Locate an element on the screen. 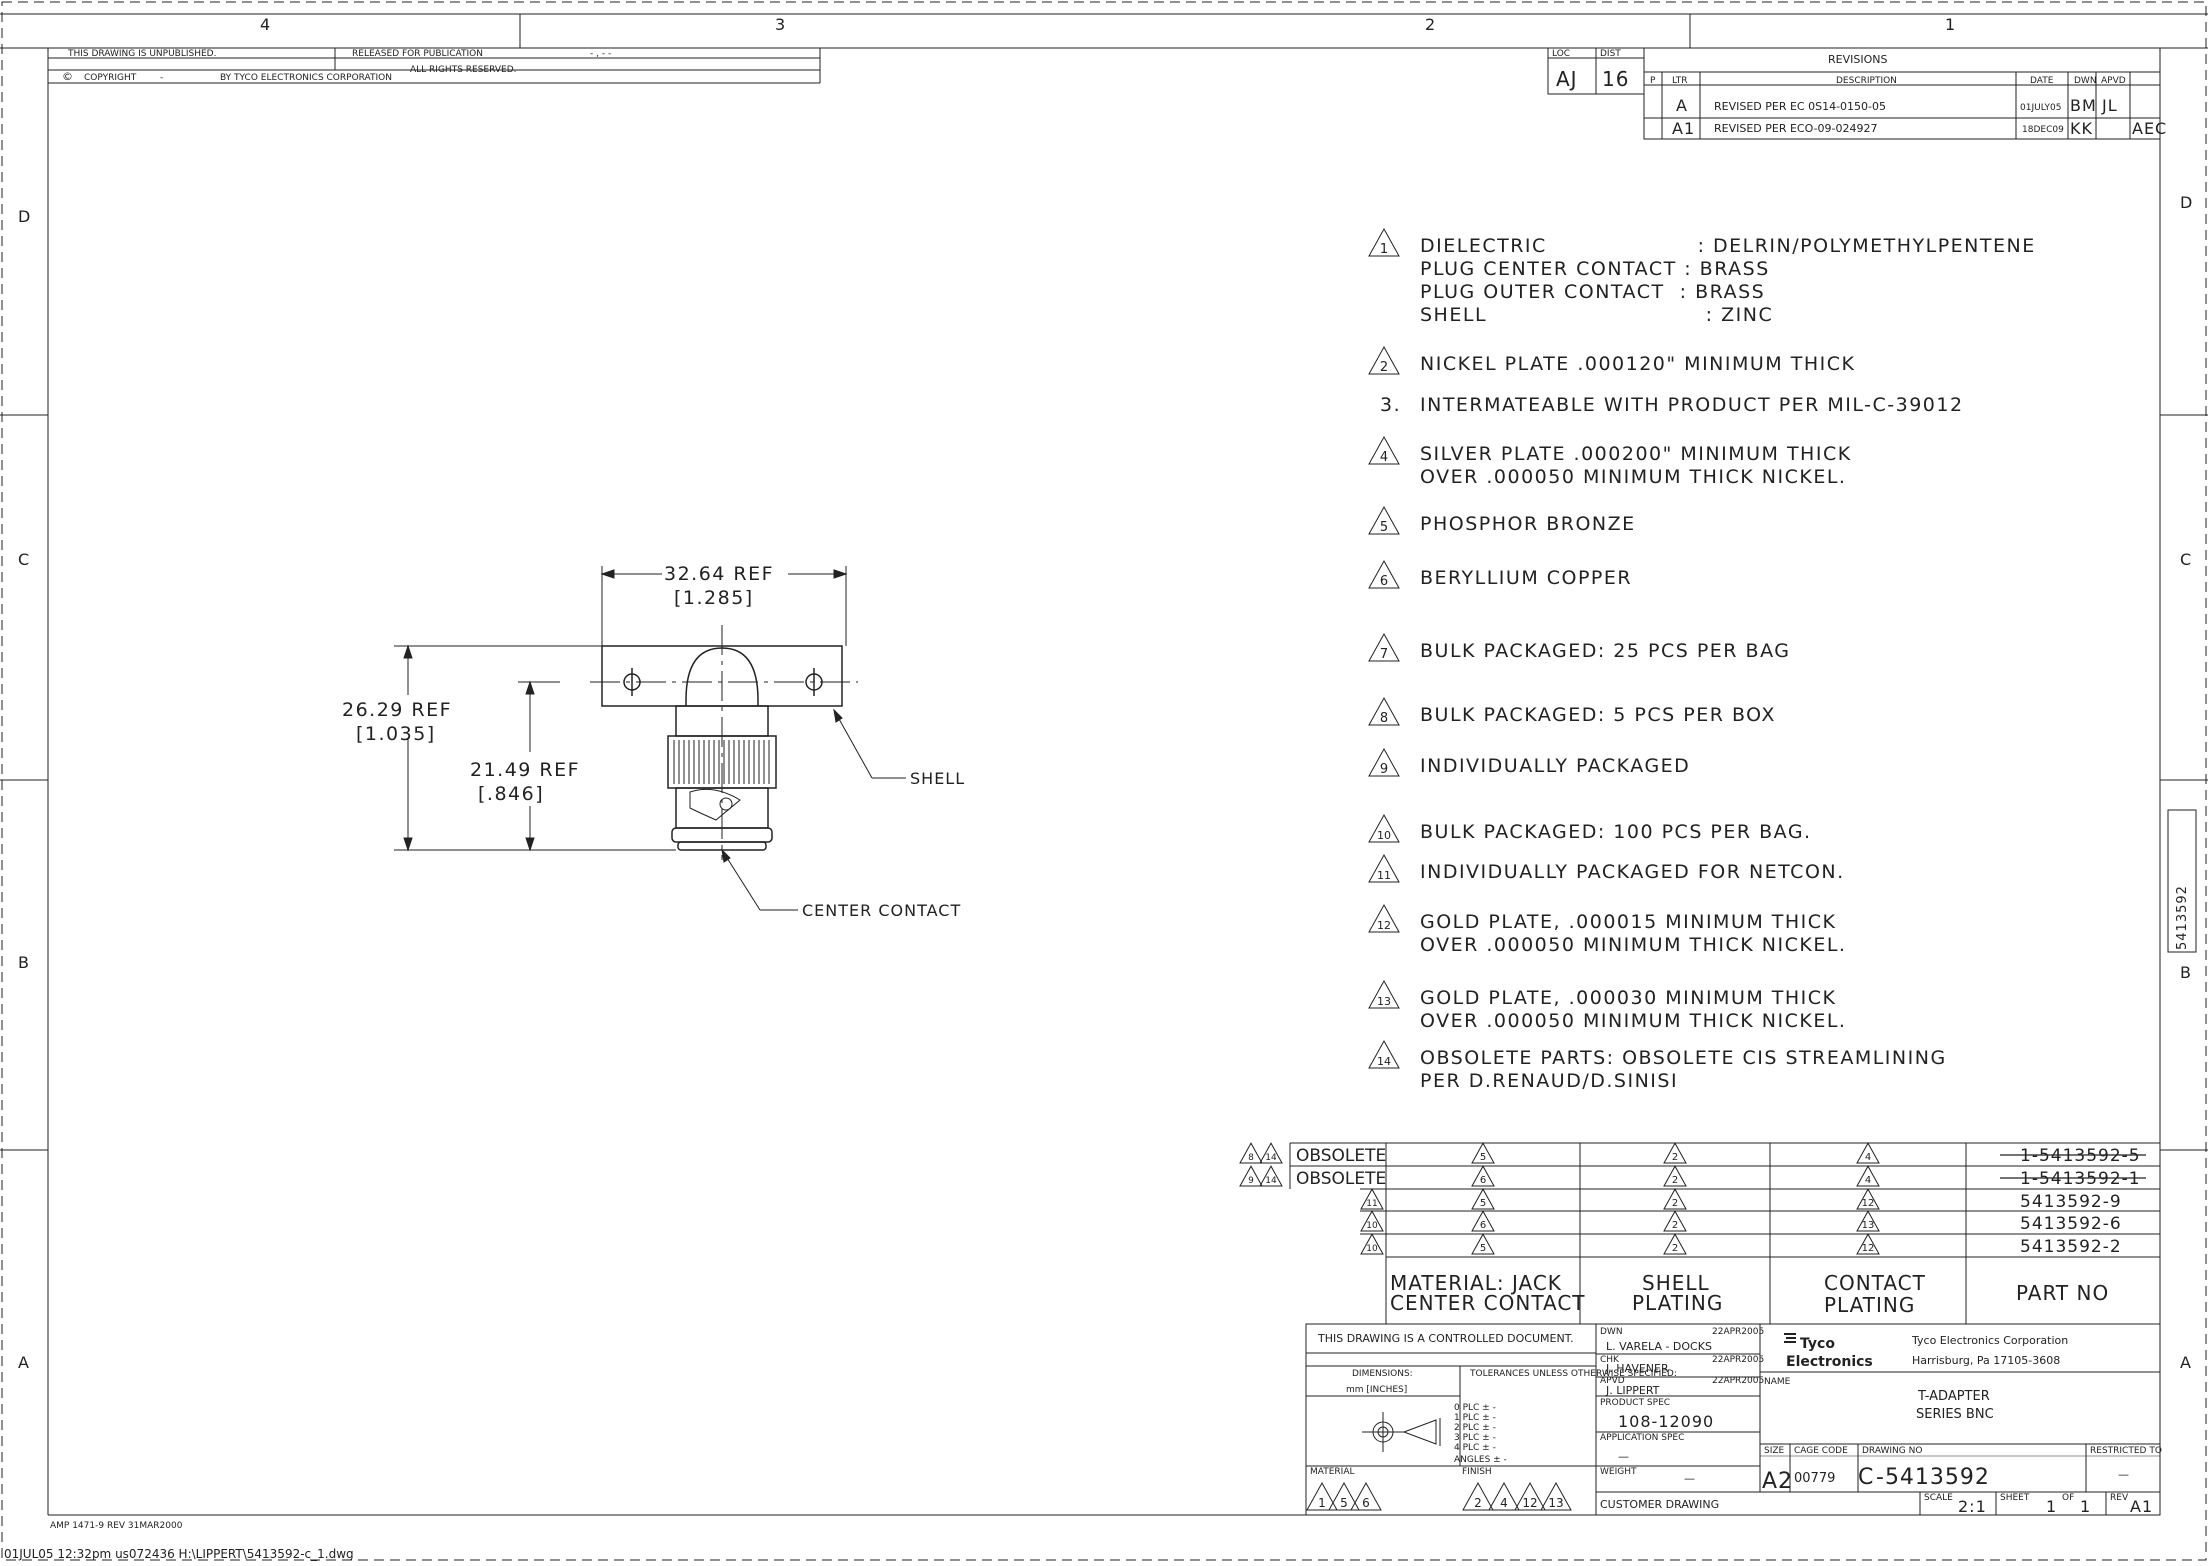  drawing-number: -5413592 is located at coordinates (1933, 1477).